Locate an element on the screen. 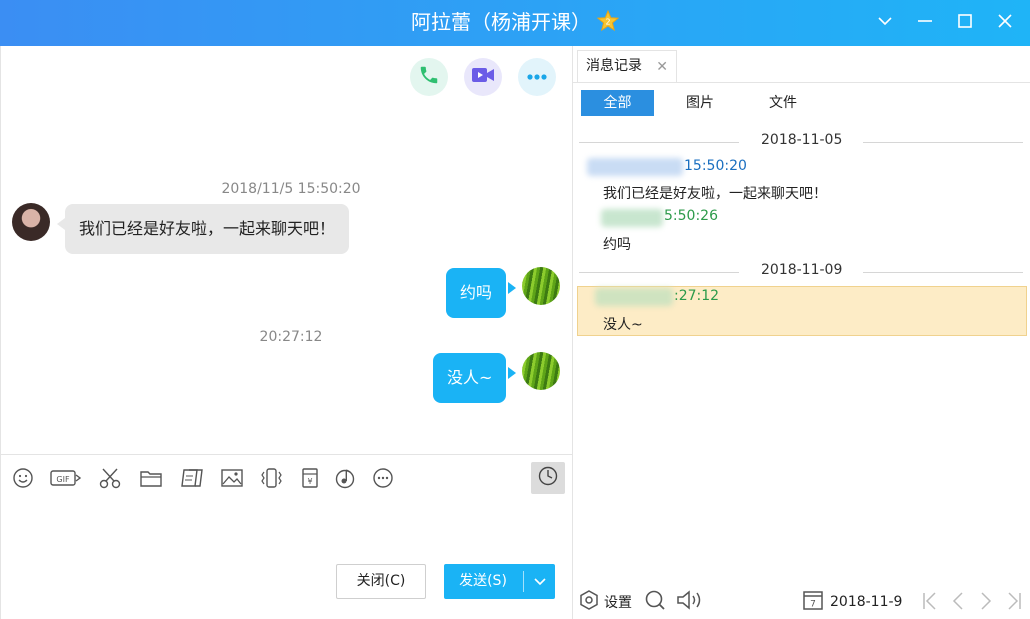  star-badge-icon: 2 is located at coordinates (608, 17).